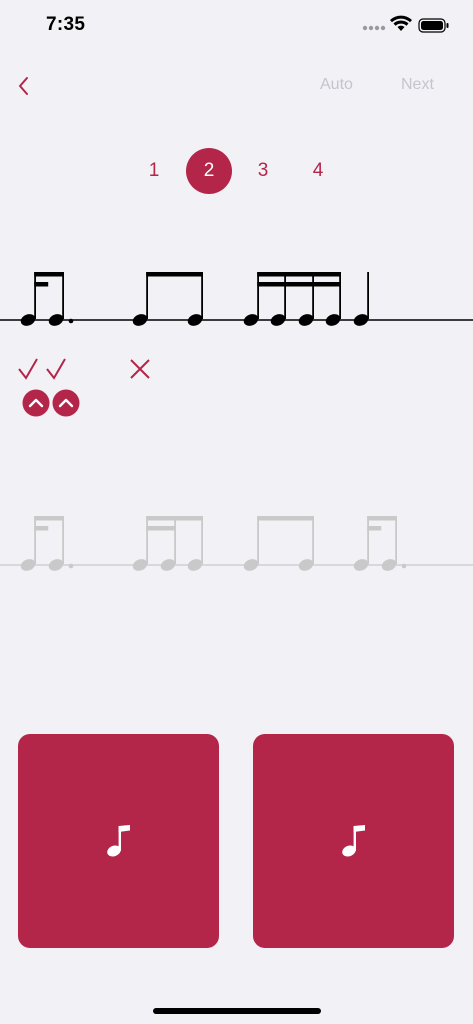 This screenshot has width=473, height=1024. I want to click on page-2-button: 2, so click(209, 171).